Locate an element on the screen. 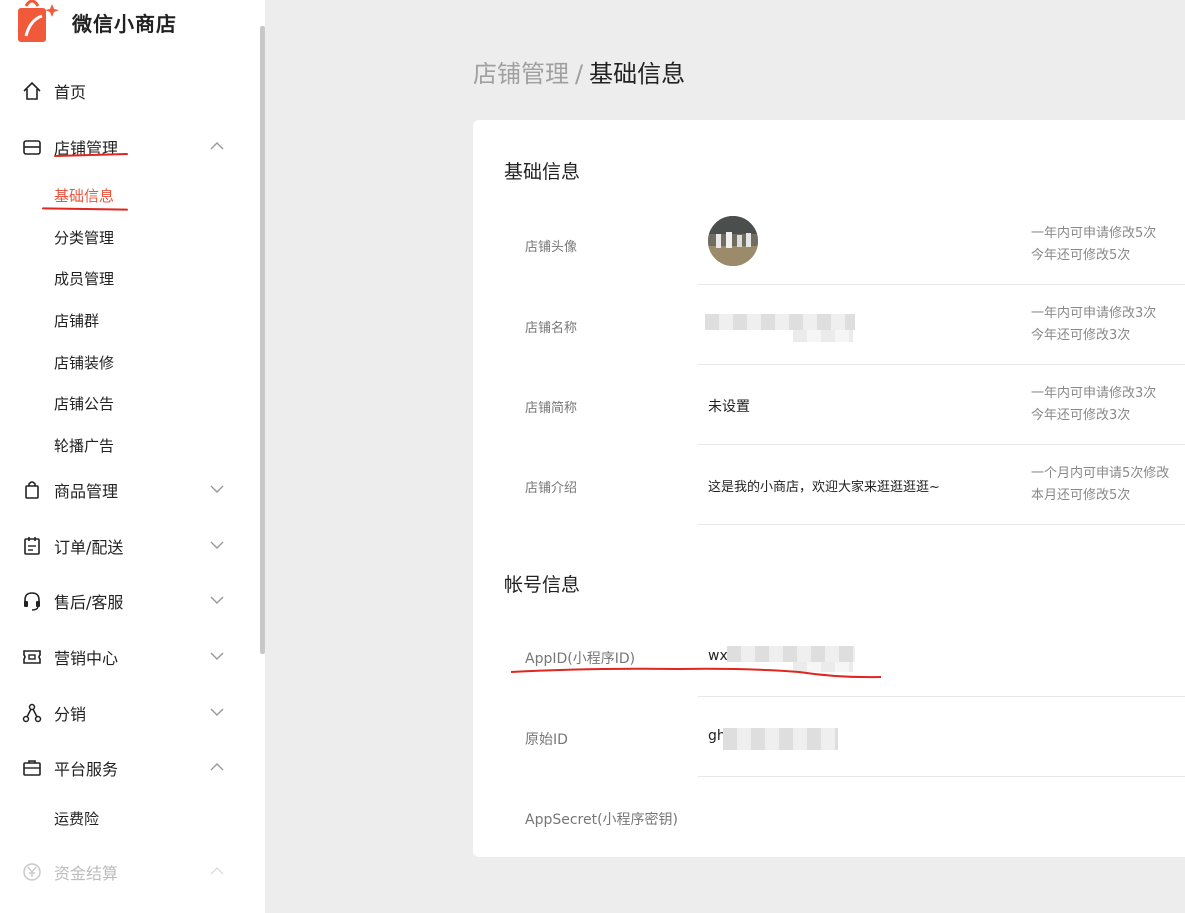  shopping-bag-logo-icon is located at coordinates (39, 22).